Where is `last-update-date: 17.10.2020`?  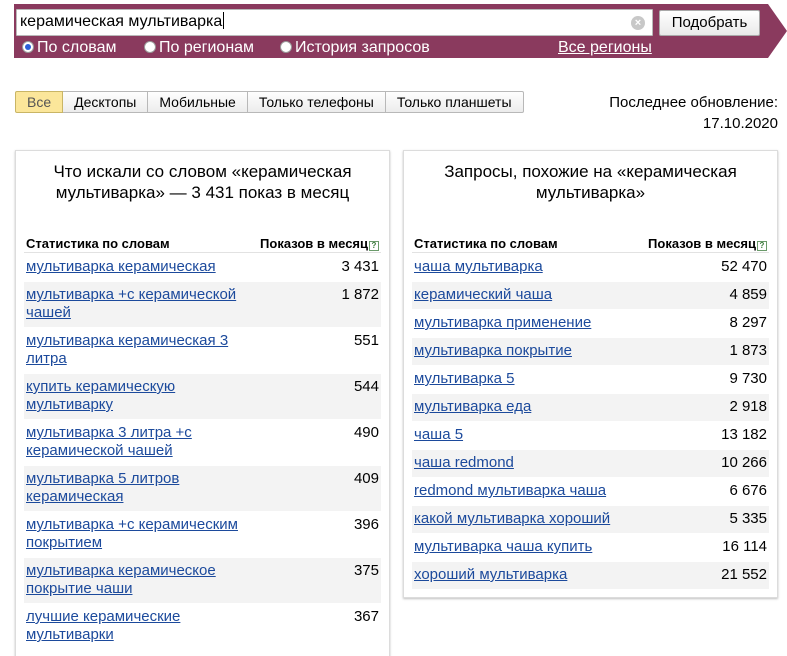
last-update-date: 17.10.2020 is located at coordinates (740, 123).